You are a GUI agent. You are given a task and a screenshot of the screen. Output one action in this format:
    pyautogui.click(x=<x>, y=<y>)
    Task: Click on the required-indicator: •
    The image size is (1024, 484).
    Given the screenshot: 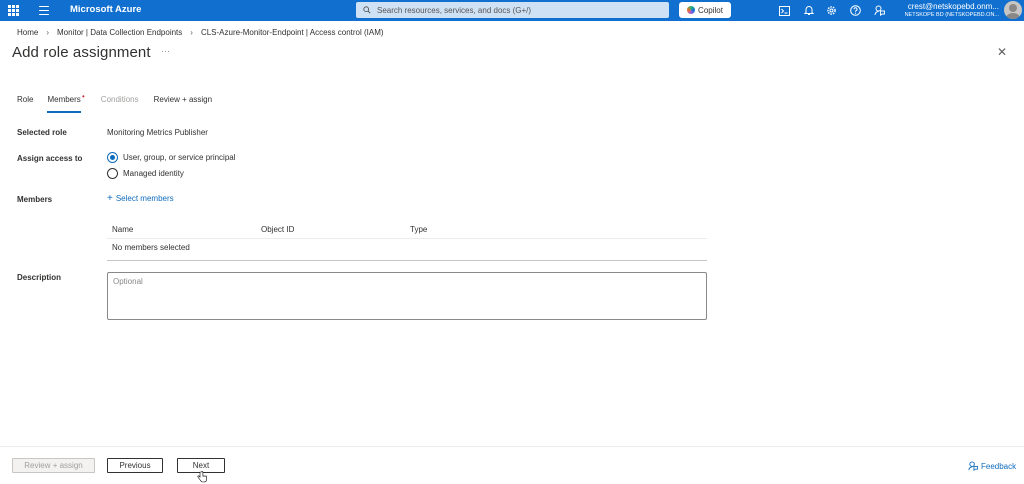 What is the action you would take?
    pyautogui.click(x=83, y=96)
    